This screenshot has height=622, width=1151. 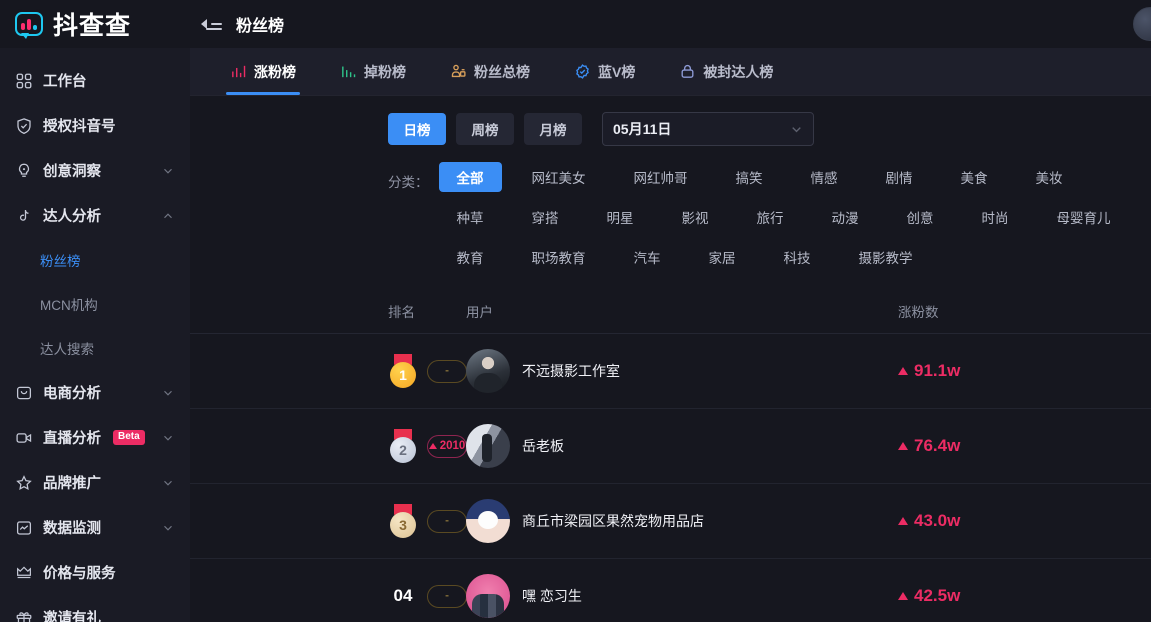 What do you see at coordinates (670, 311) in the screenshot?
I see `table-header-row: 排名 用户 涨粉数` at bounding box center [670, 311].